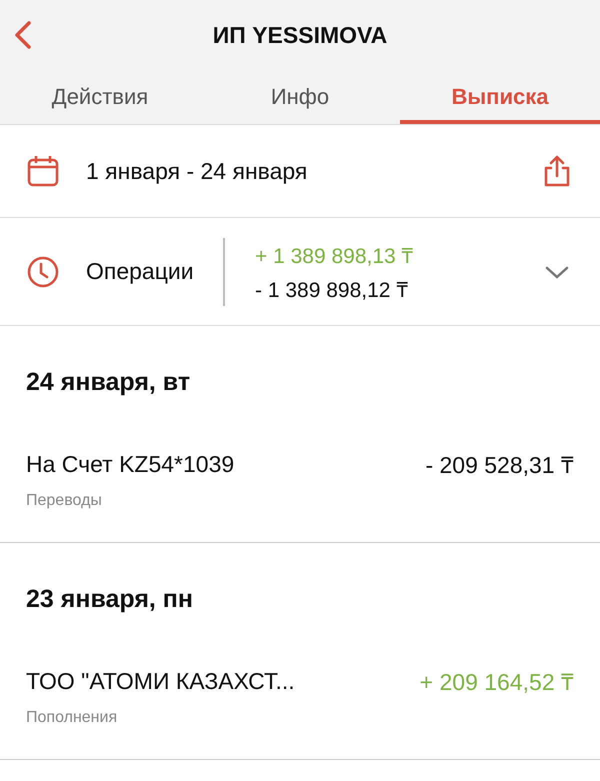 The height and width of the screenshot is (781, 600). I want to click on transaction-title: На Счет KZ54*1039, so click(130, 464).